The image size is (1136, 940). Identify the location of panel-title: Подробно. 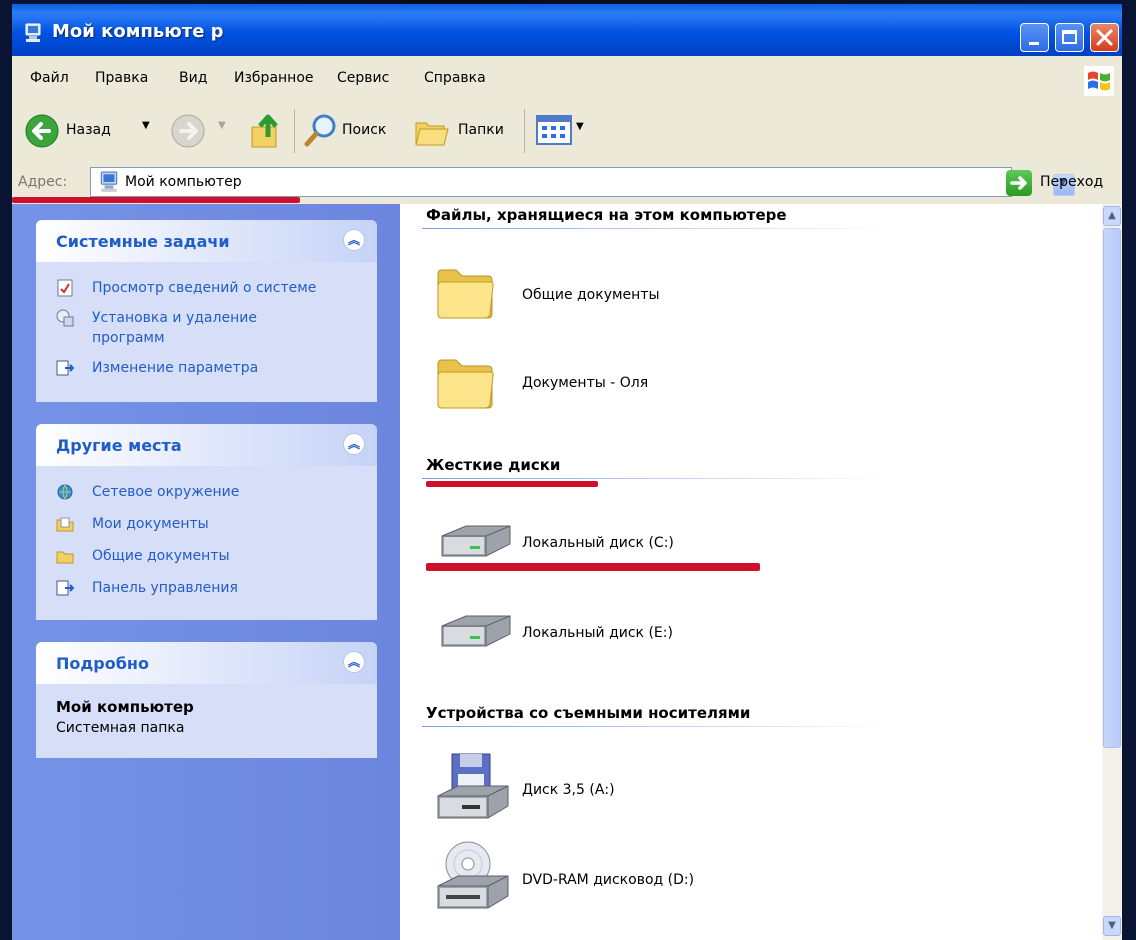
(102, 663).